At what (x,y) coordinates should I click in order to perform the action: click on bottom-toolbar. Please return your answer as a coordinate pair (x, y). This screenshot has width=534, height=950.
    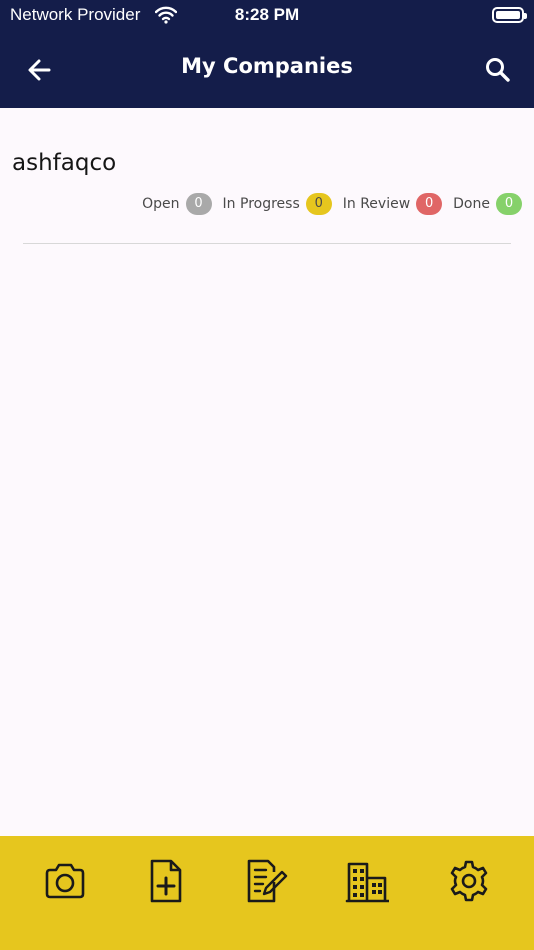
    Looking at the image, I should click on (267, 893).